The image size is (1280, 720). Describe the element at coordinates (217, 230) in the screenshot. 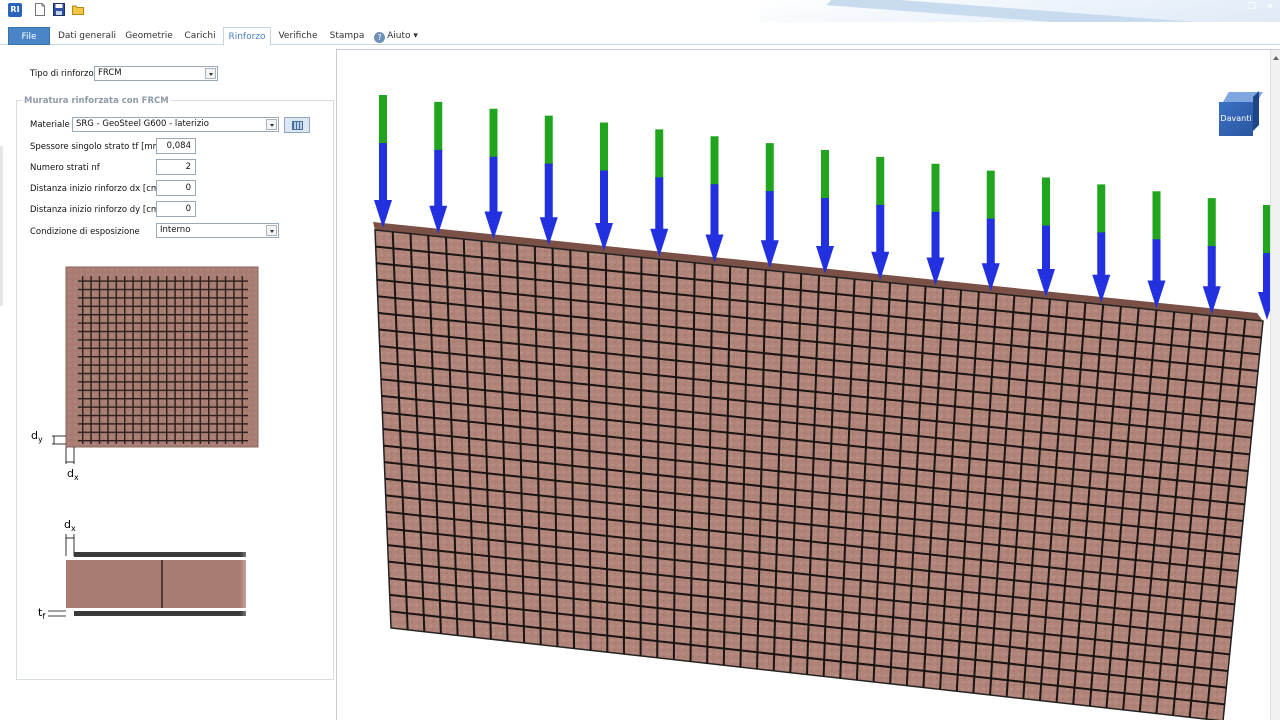

I see `esposizione-select: Interno` at that location.